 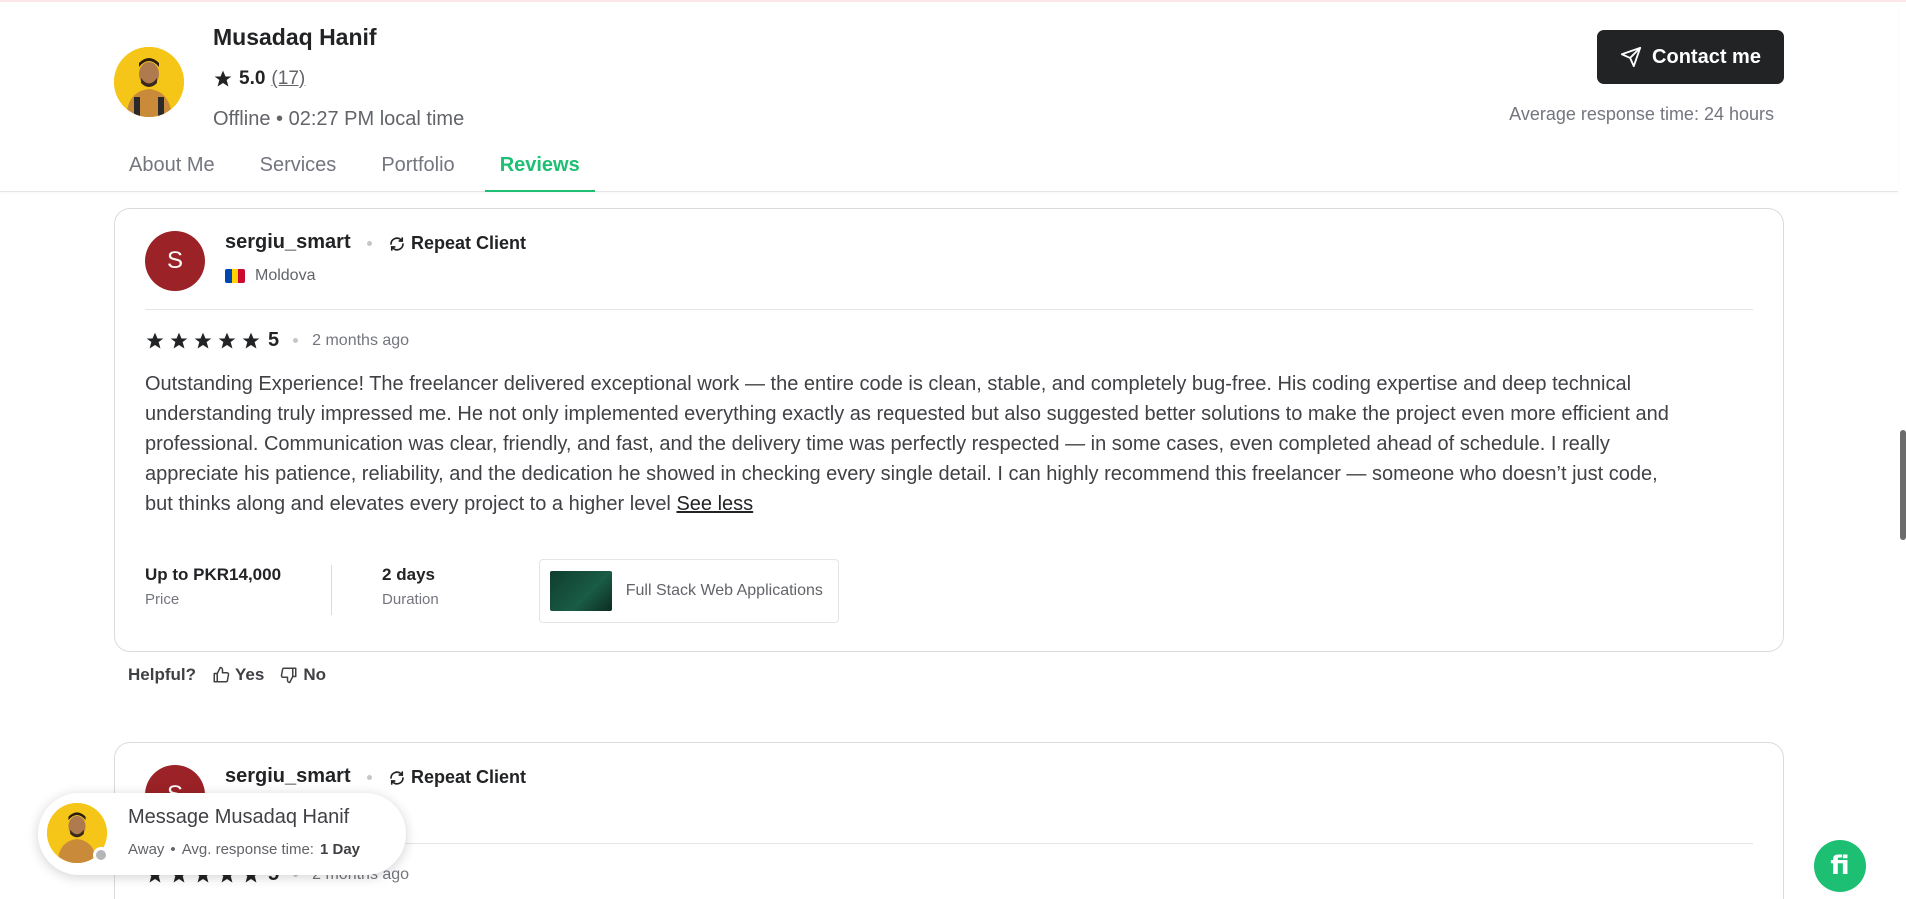 I want to click on price-label: Price, so click(x=162, y=599).